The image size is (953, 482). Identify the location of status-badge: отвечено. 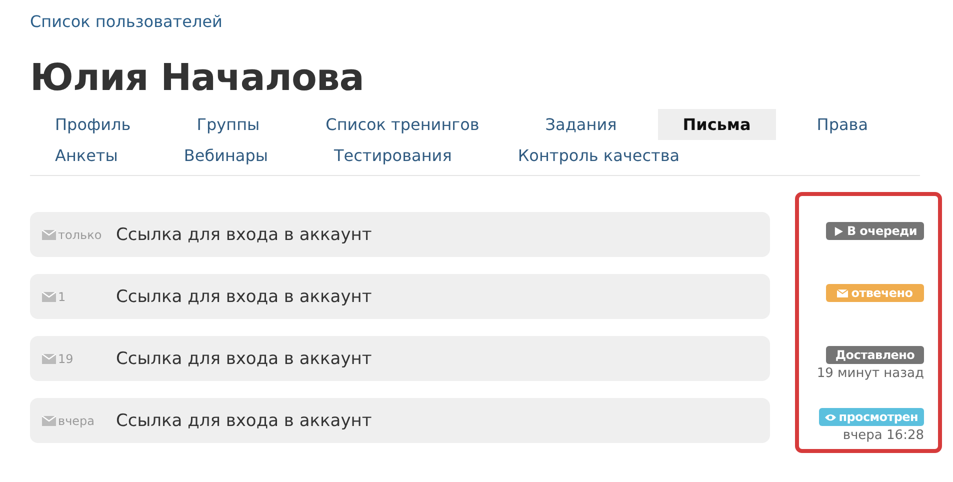
(875, 293).